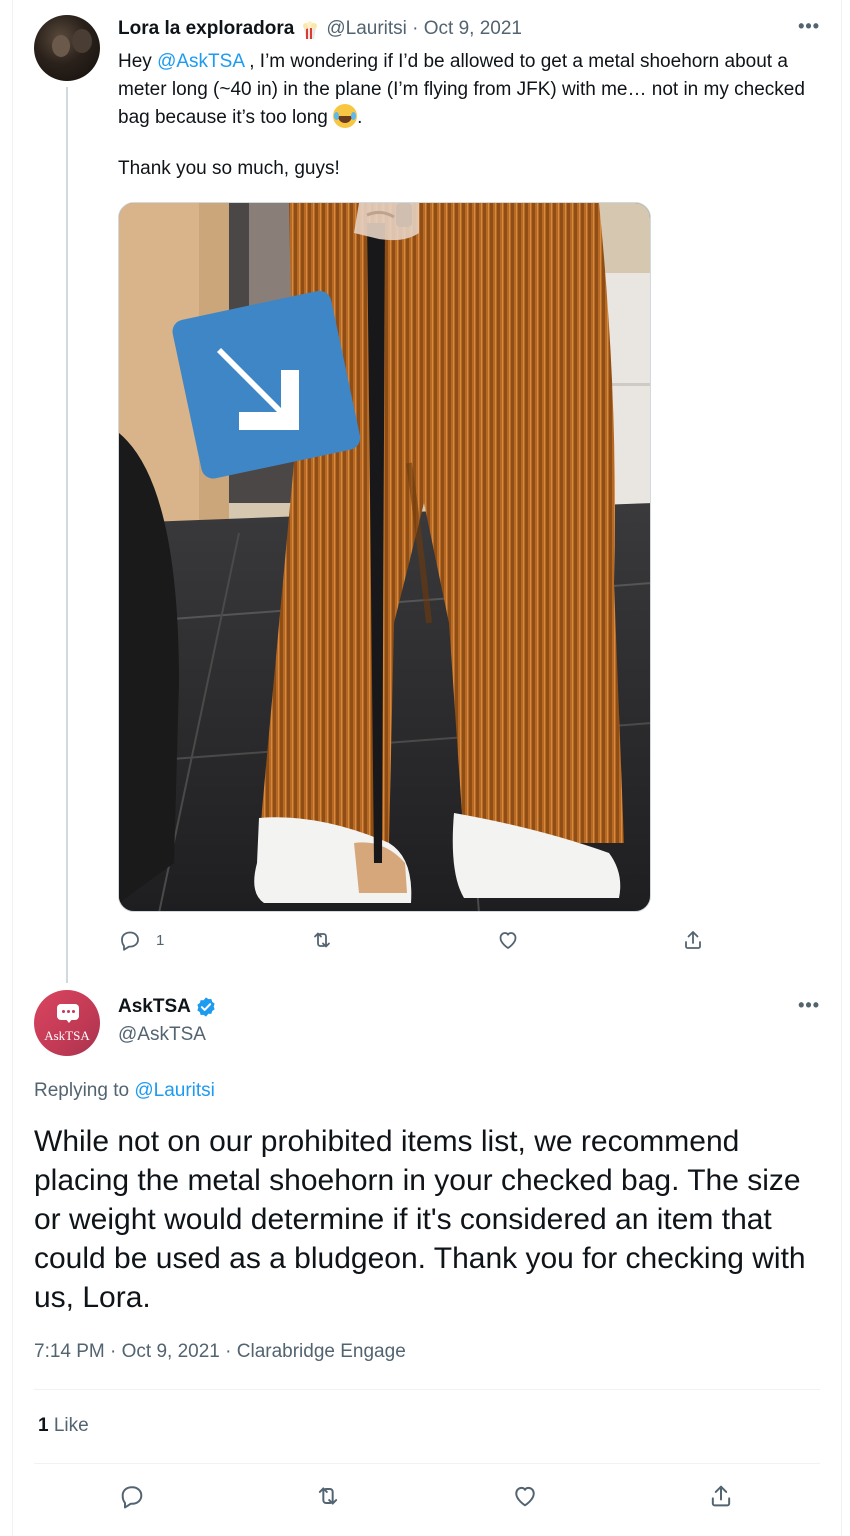 Image resolution: width=850 pixels, height=1536 pixels. I want to click on verified-badge-icon, so click(206, 1007).